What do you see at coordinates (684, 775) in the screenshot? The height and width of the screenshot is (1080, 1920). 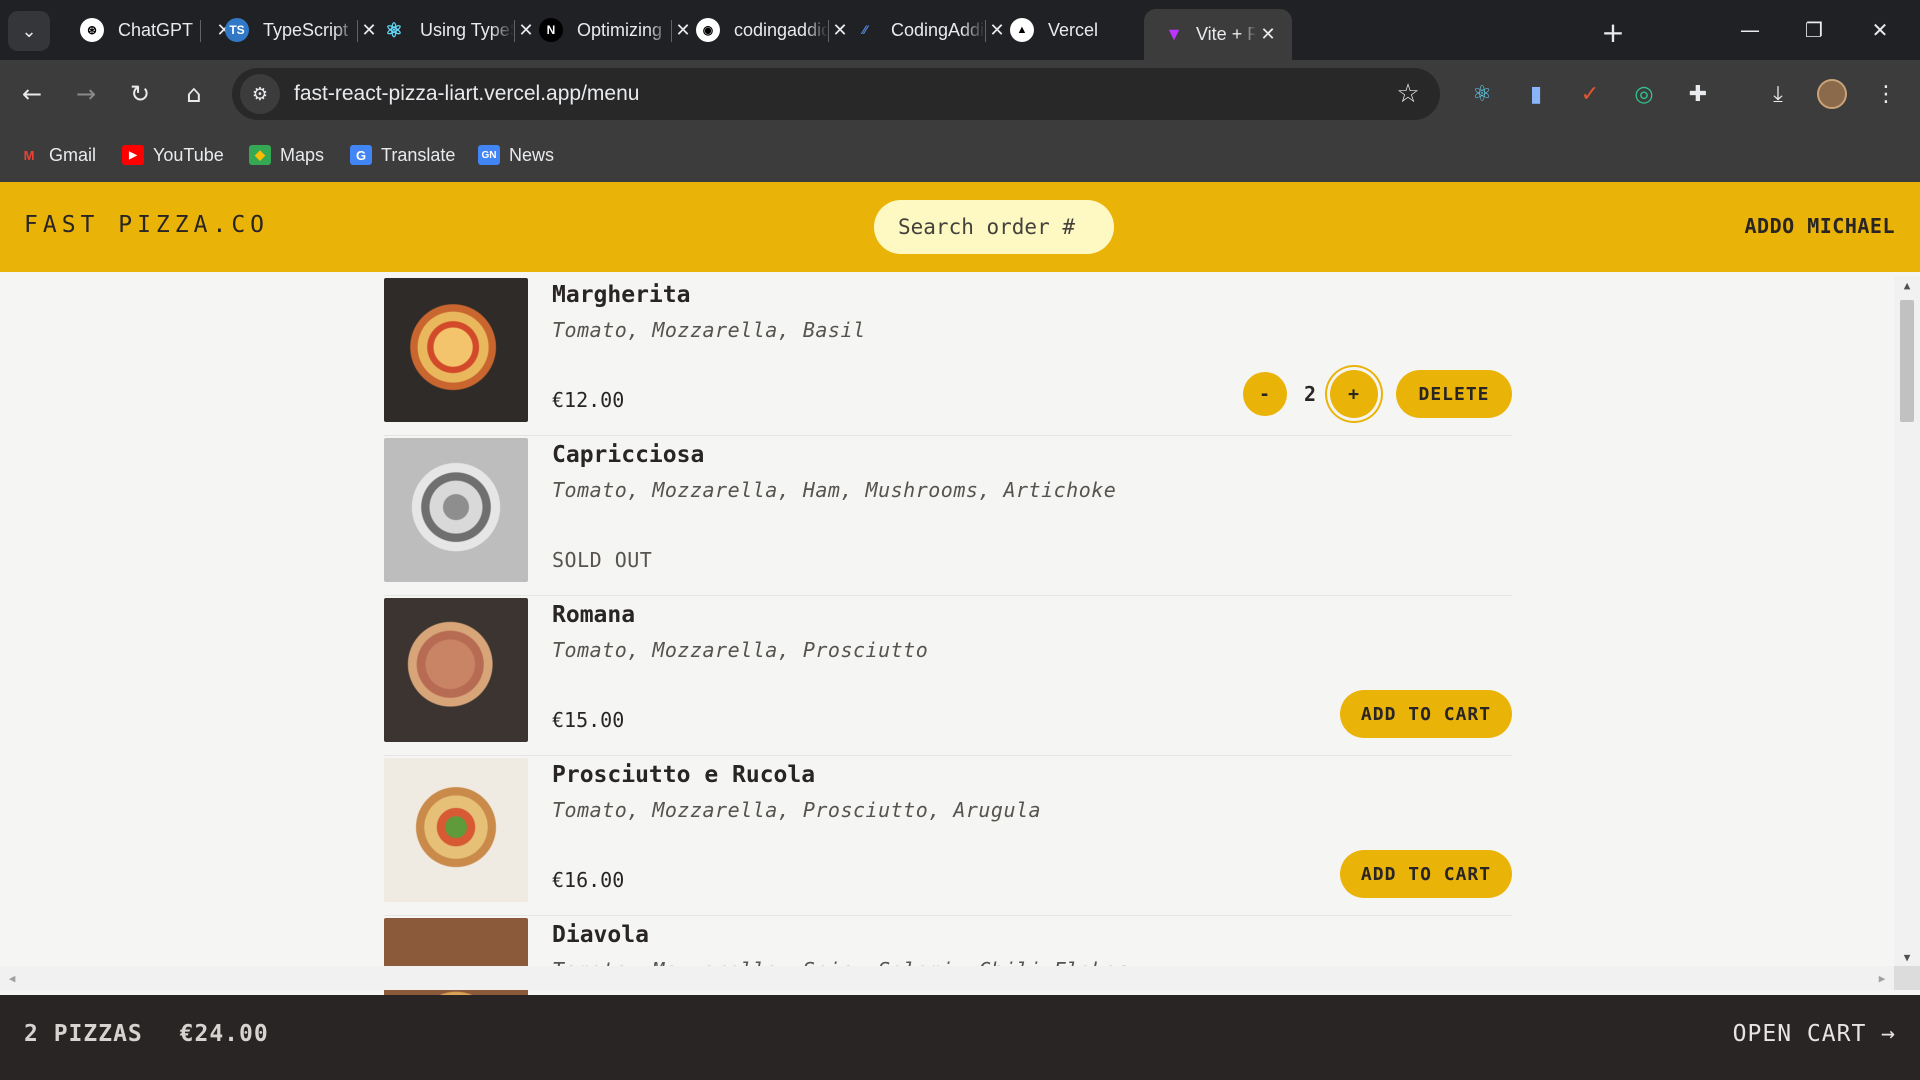 I see `pizza-name: Prosciutto e Rucola` at bounding box center [684, 775].